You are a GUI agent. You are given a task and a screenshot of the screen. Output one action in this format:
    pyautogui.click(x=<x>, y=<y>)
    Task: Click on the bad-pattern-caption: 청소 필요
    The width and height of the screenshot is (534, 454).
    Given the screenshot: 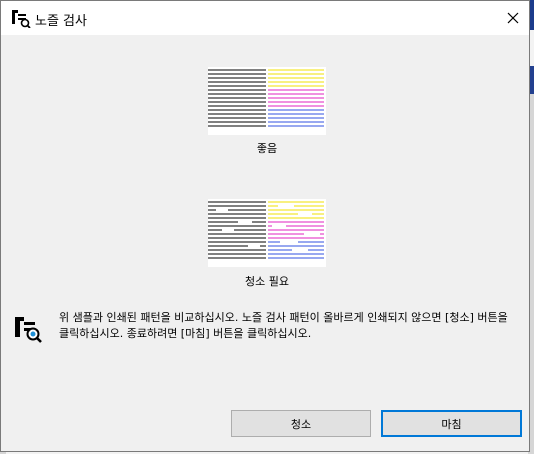 What is the action you would take?
    pyautogui.click(x=267, y=281)
    